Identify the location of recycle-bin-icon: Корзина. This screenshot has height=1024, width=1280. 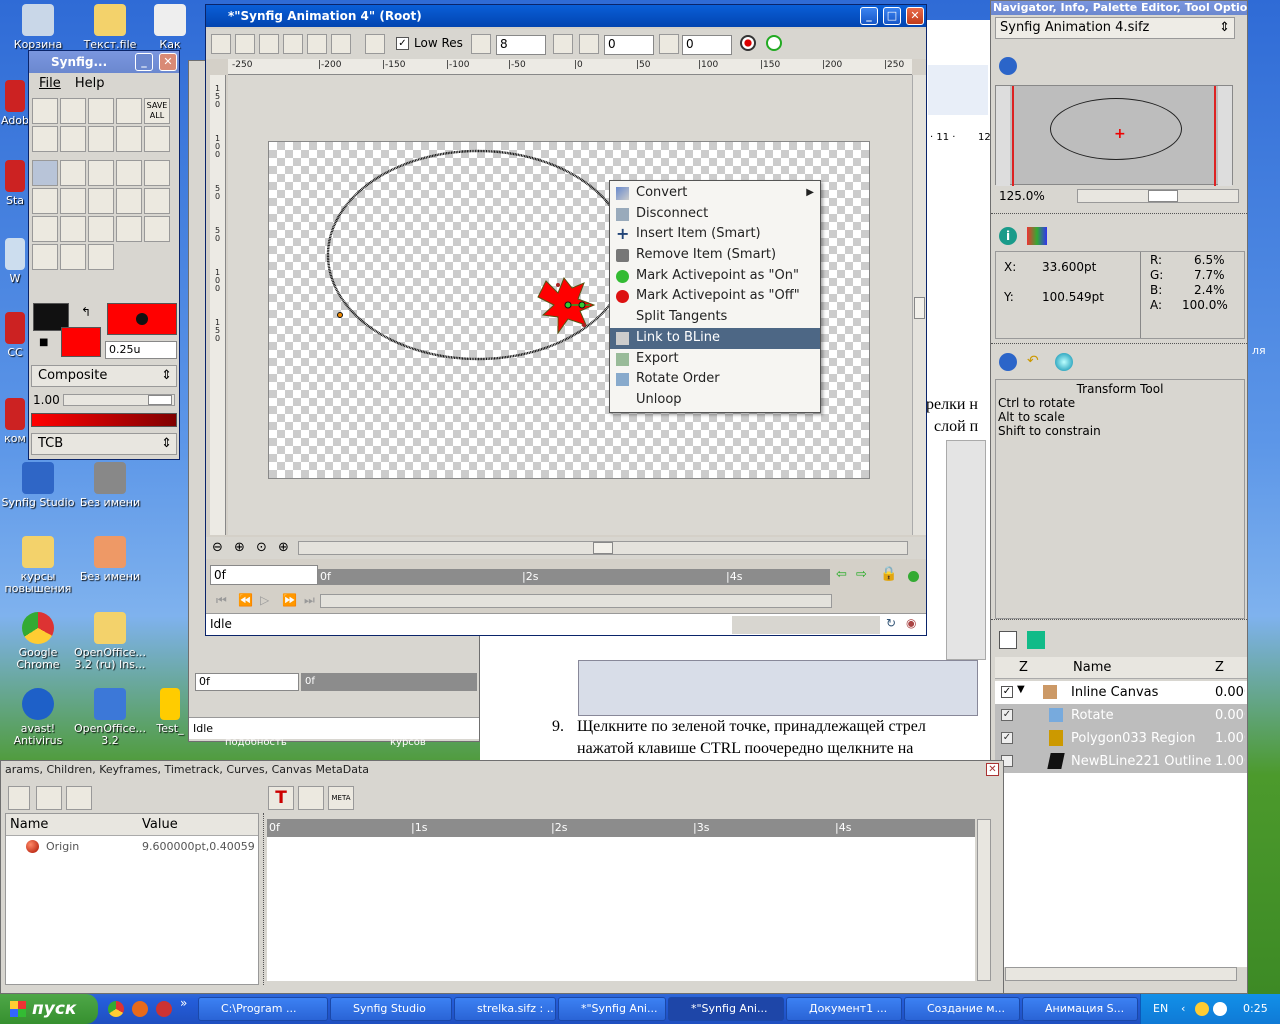
(38, 27).